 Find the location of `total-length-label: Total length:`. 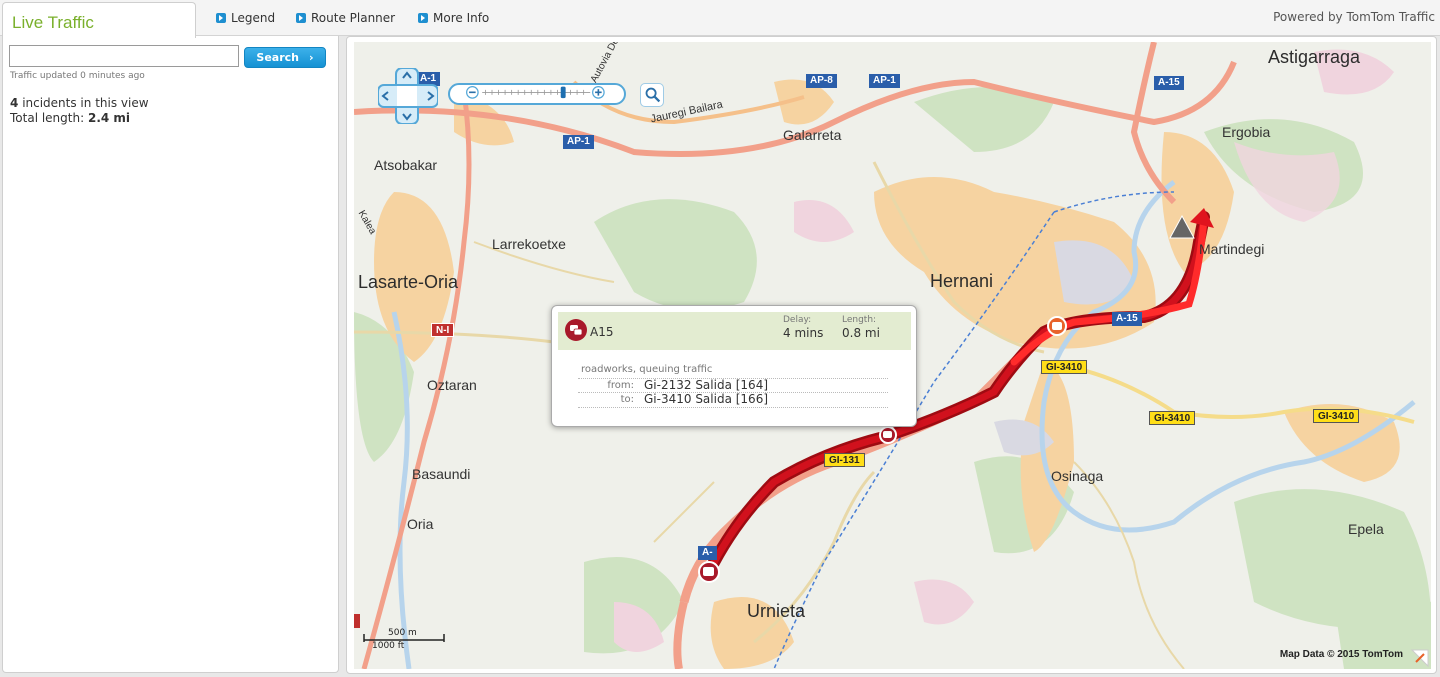

total-length-label: Total length: is located at coordinates (47, 118).